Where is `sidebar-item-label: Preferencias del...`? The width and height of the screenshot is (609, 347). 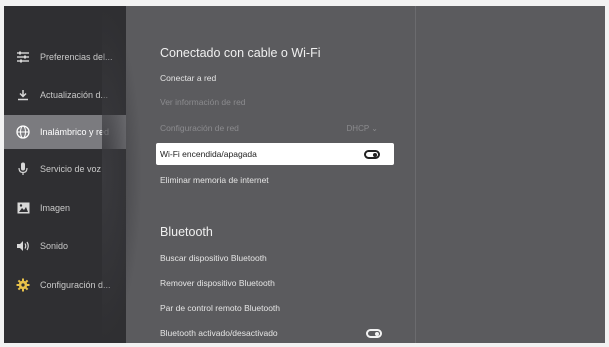
sidebar-item-label: Preferencias del... is located at coordinates (76, 57).